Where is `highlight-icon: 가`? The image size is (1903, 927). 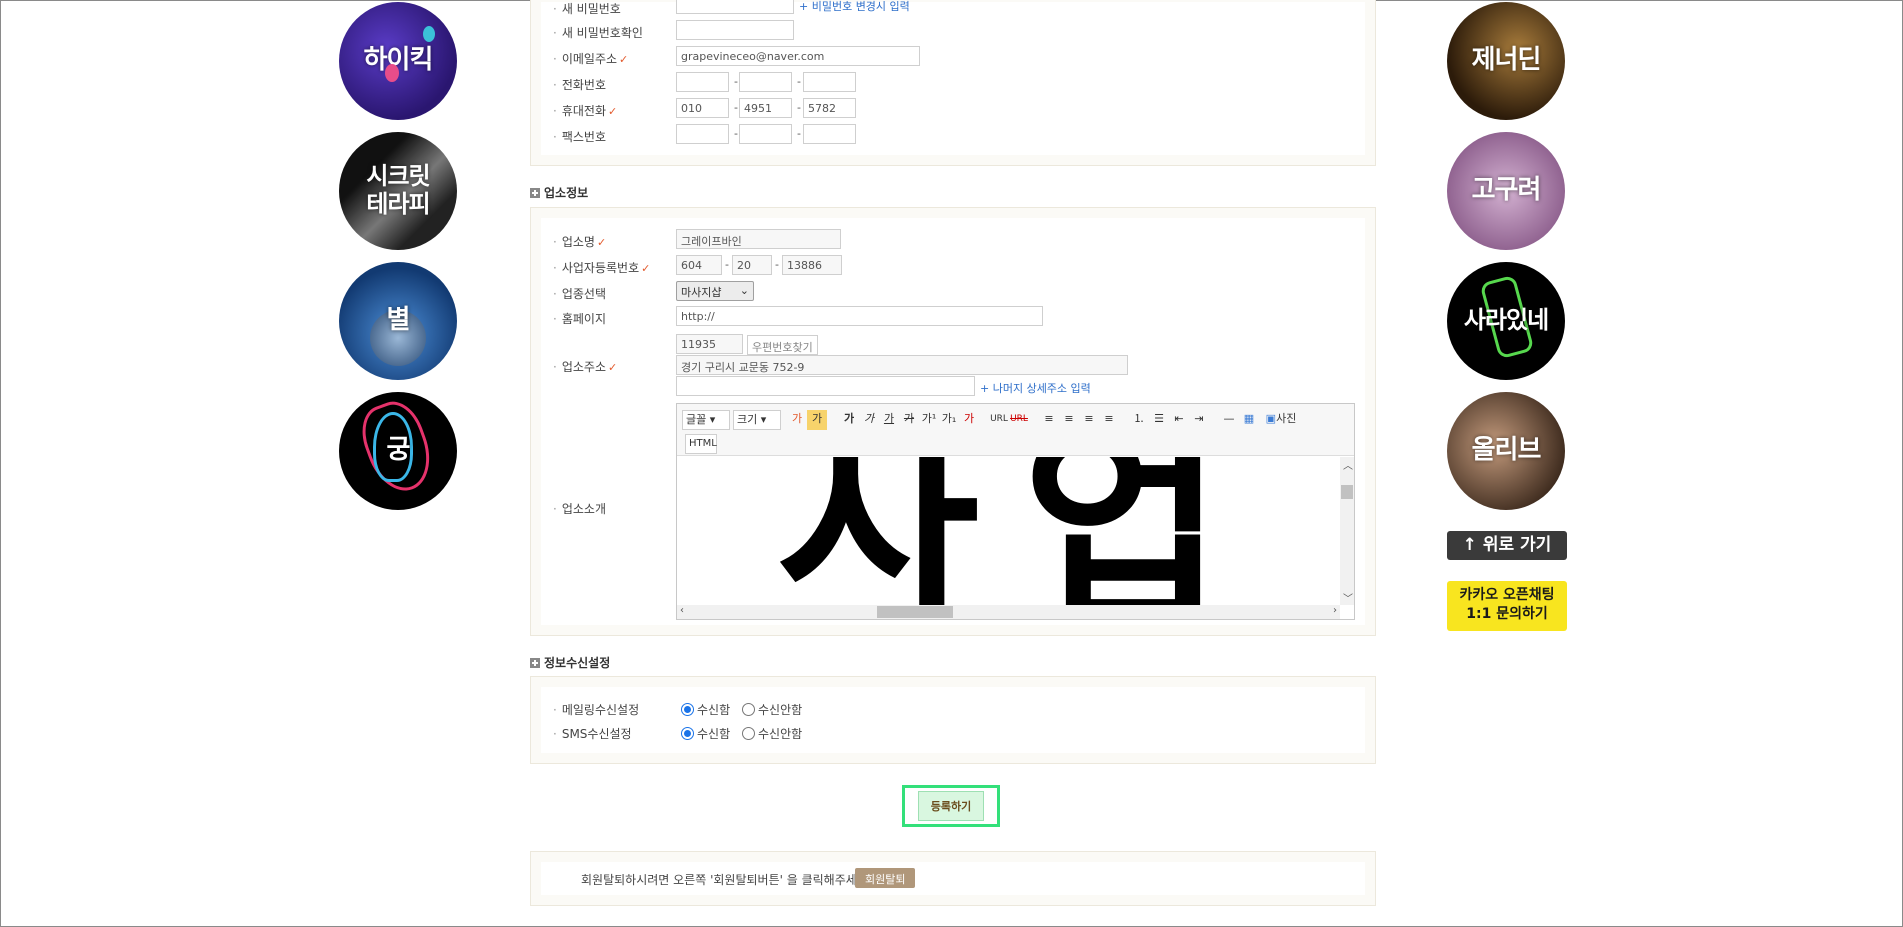
highlight-icon: 가 is located at coordinates (817, 420).